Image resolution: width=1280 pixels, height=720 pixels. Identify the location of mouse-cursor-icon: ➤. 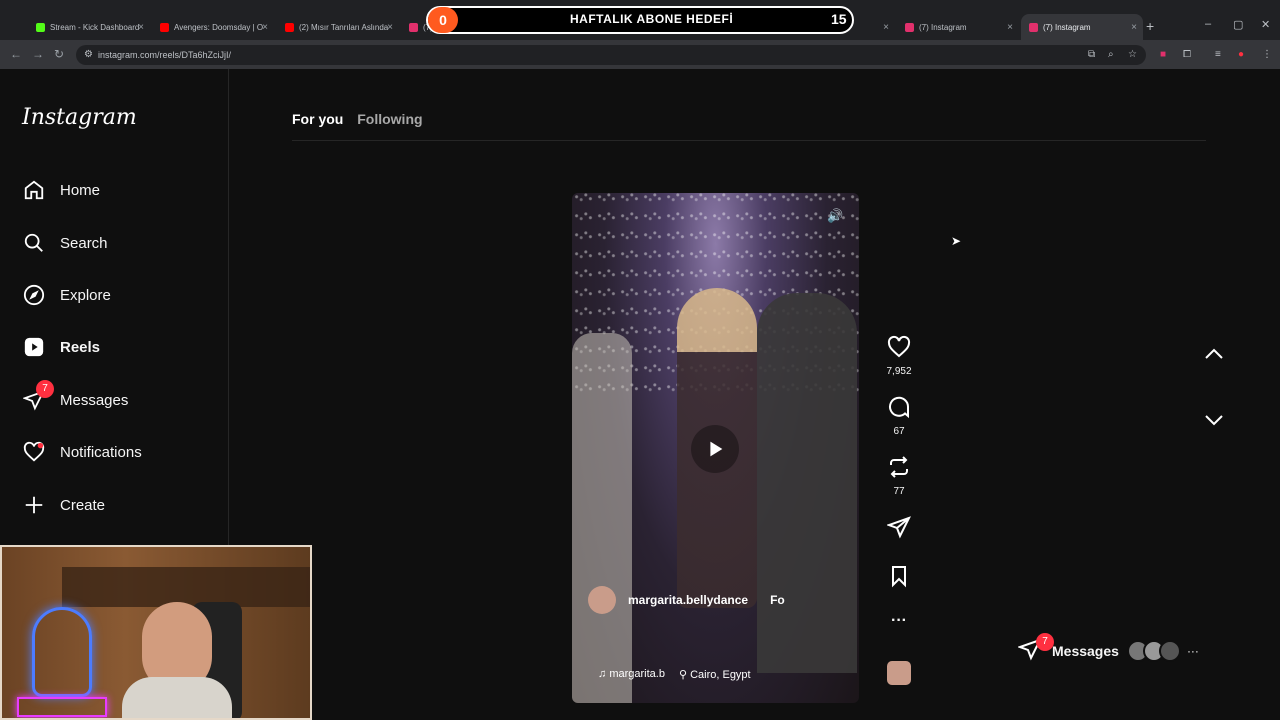
(956, 241).